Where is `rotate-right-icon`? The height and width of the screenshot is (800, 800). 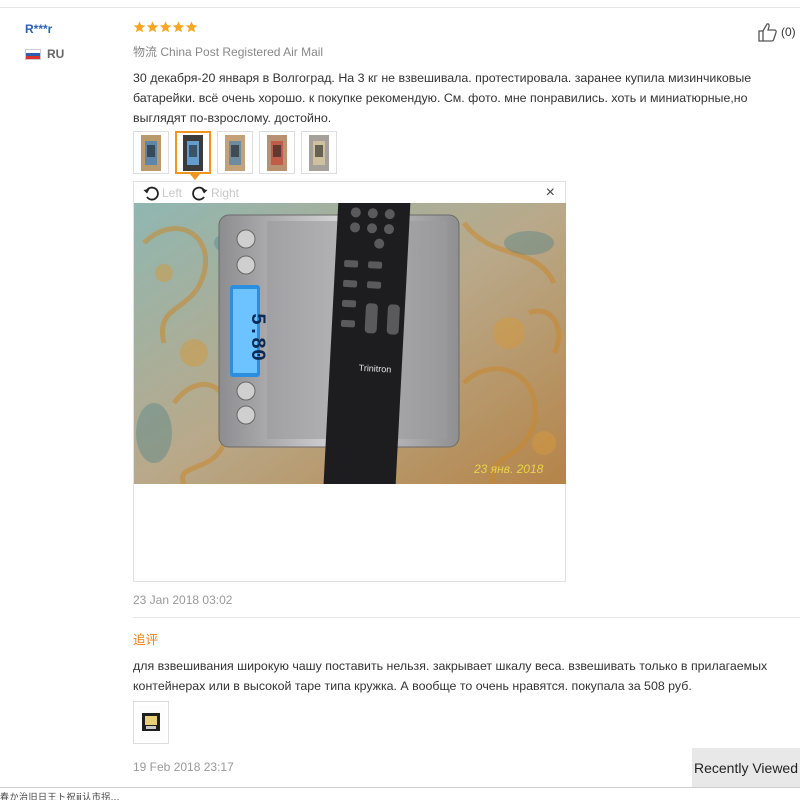 rotate-right-icon is located at coordinates (200, 193).